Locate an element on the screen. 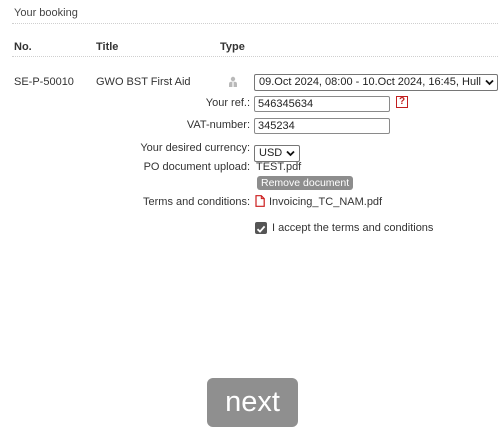 This screenshot has width=504, height=439. your-ref-input is located at coordinates (322, 104).